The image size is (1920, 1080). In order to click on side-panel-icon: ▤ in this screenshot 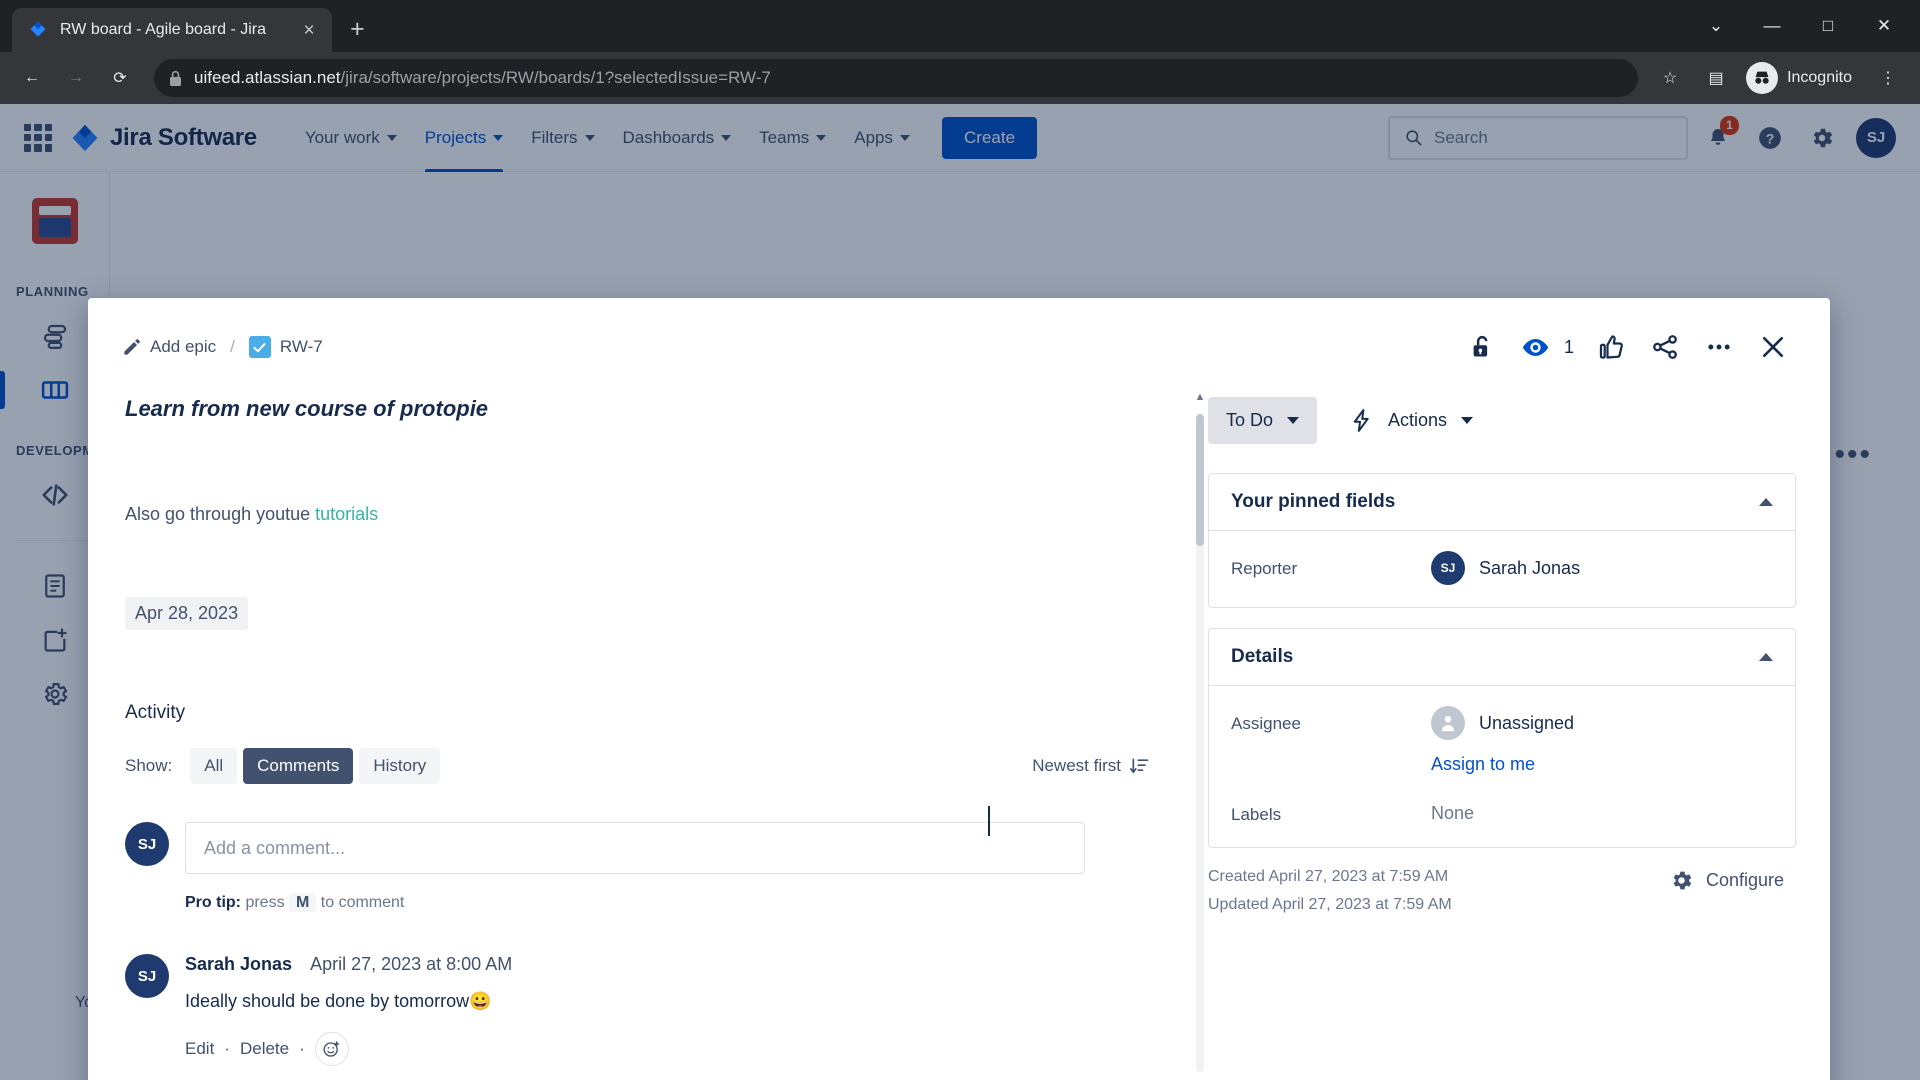, I will do `click(1716, 78)`.